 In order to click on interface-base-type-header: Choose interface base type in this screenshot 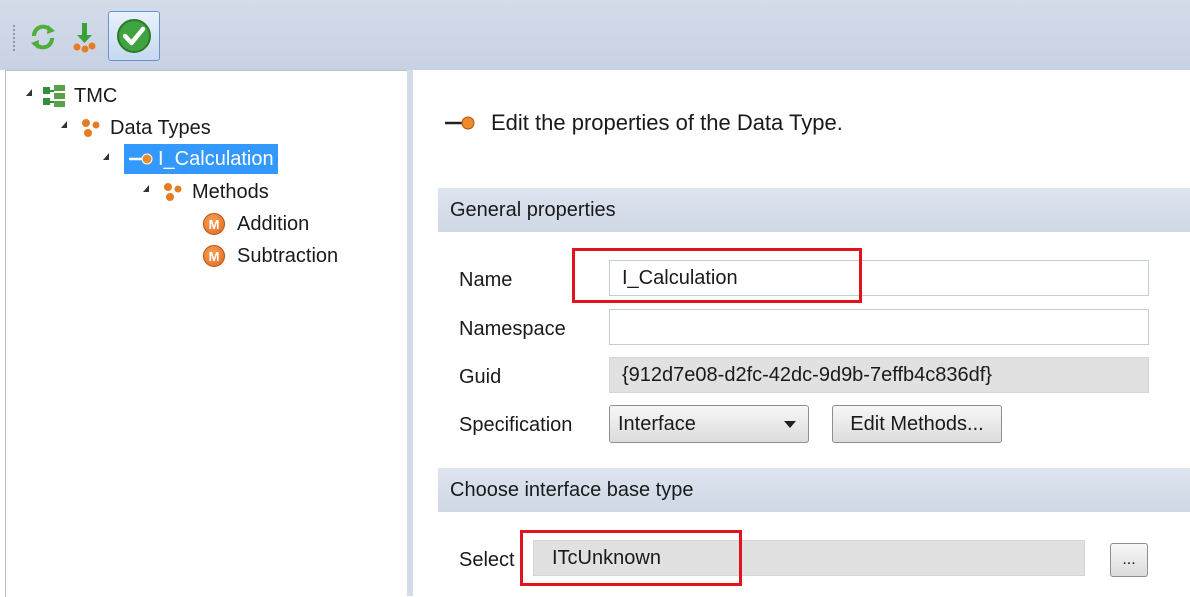, I will do `click(814, 490)`.